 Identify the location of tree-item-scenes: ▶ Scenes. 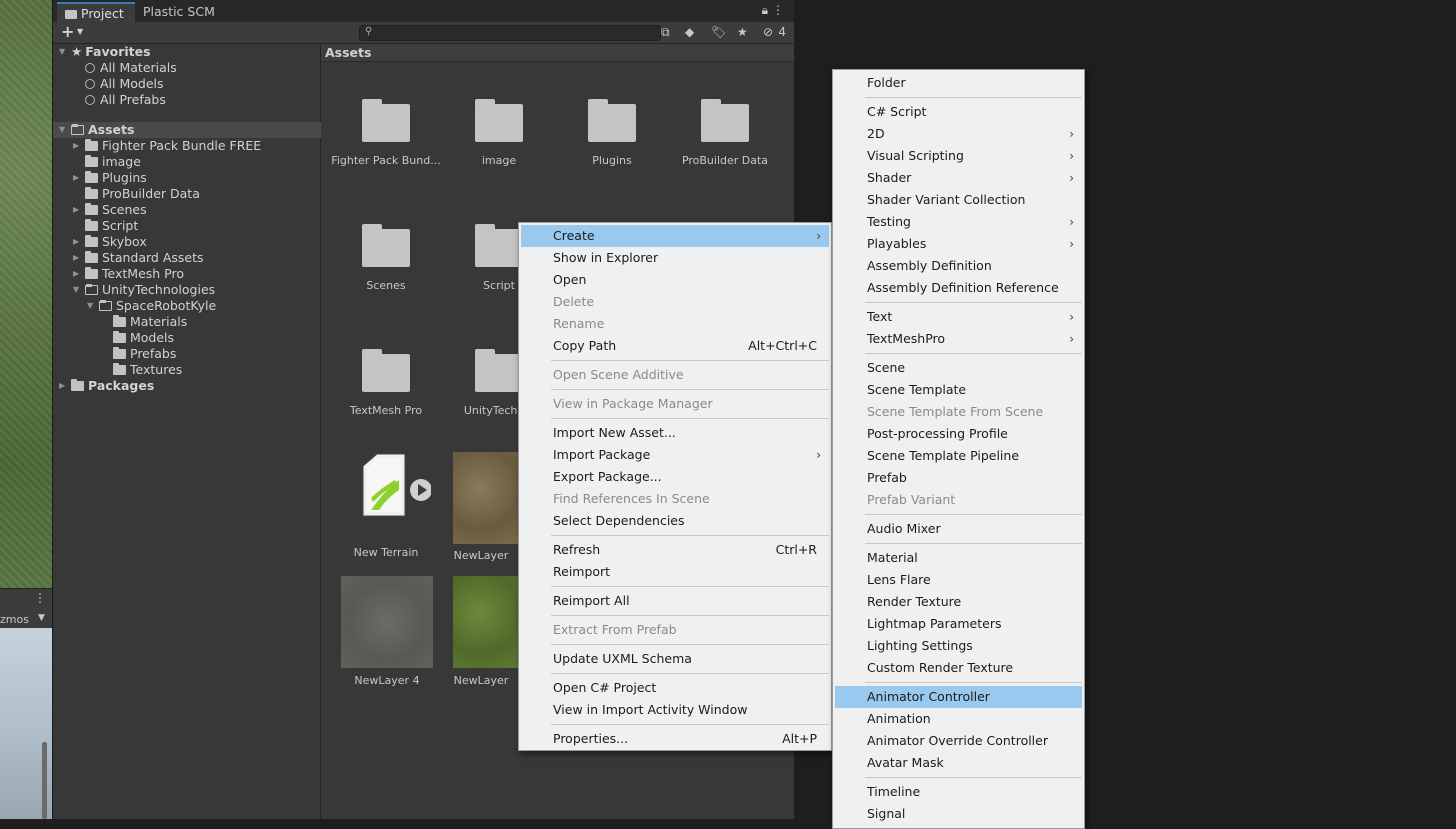
(187, 210).